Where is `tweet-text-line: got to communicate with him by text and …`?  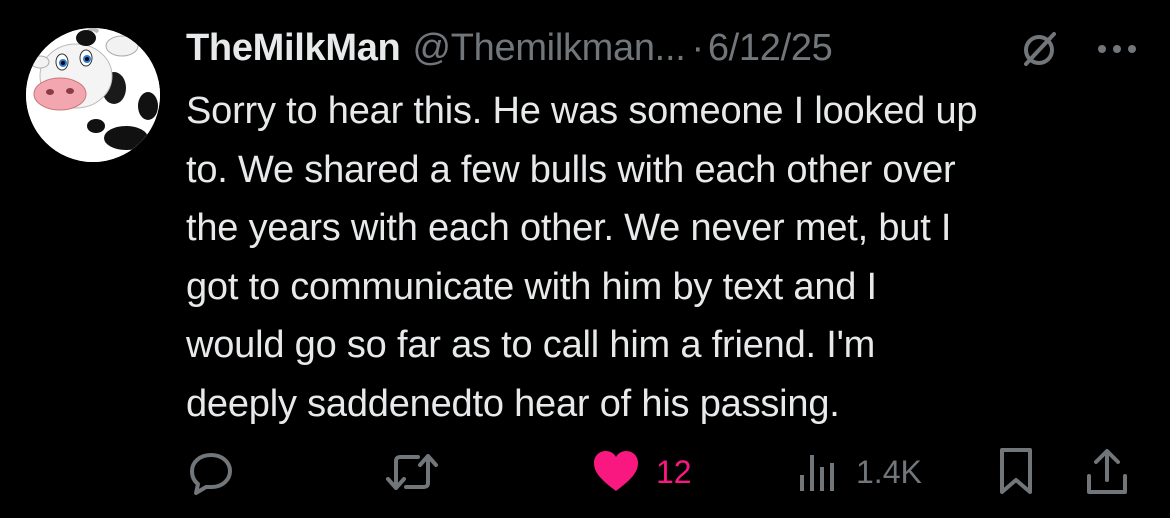
tweet-text-line: got to communicate with him by text and … is located at coordinates (531, 286).